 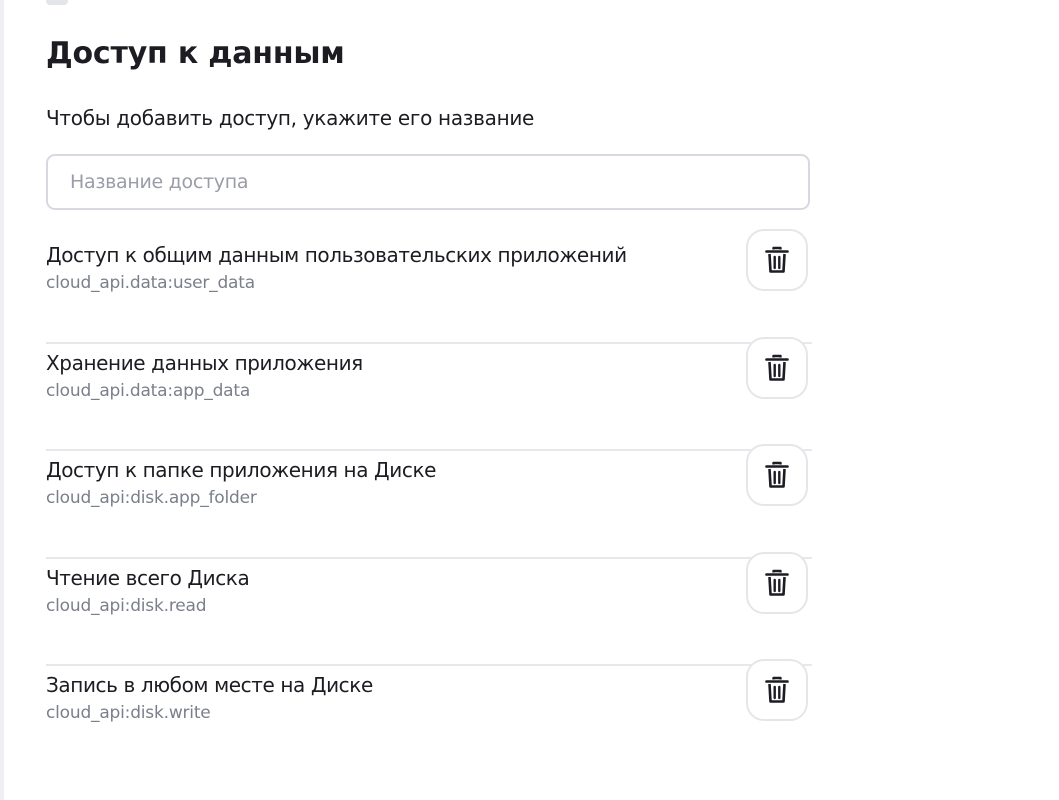 I want to click on scope-id: cloud_api:disk.write, so click(x=128, y=713).